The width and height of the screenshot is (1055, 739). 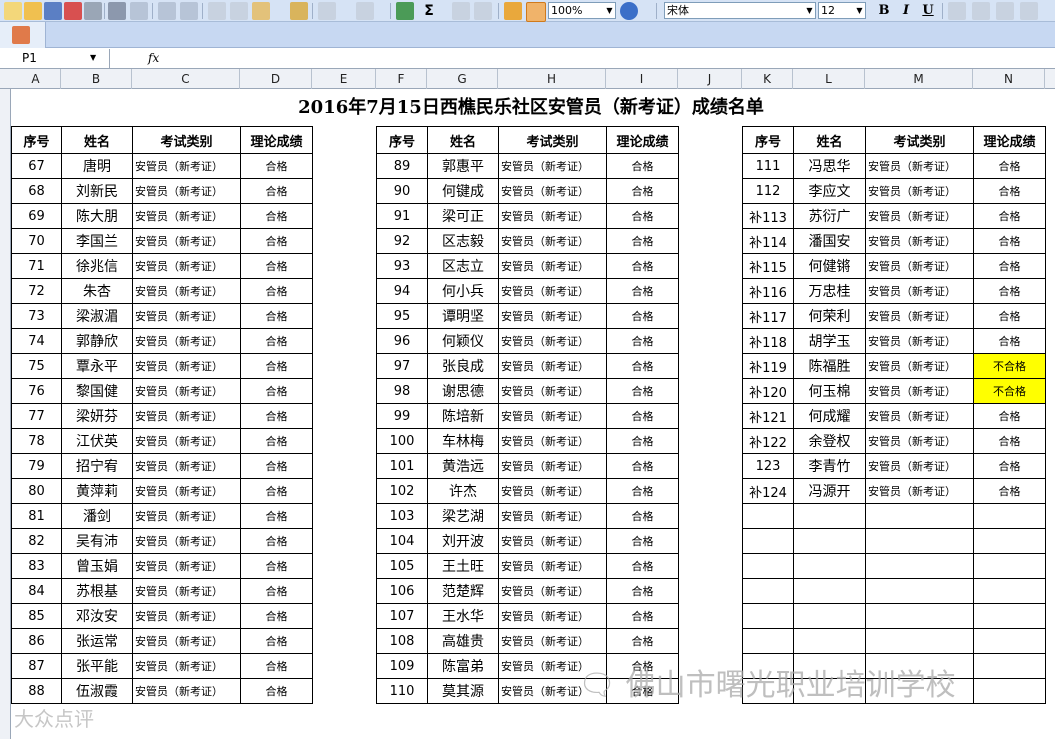 I want to click on name-cell: 张运常, so click(x=97, y=641).